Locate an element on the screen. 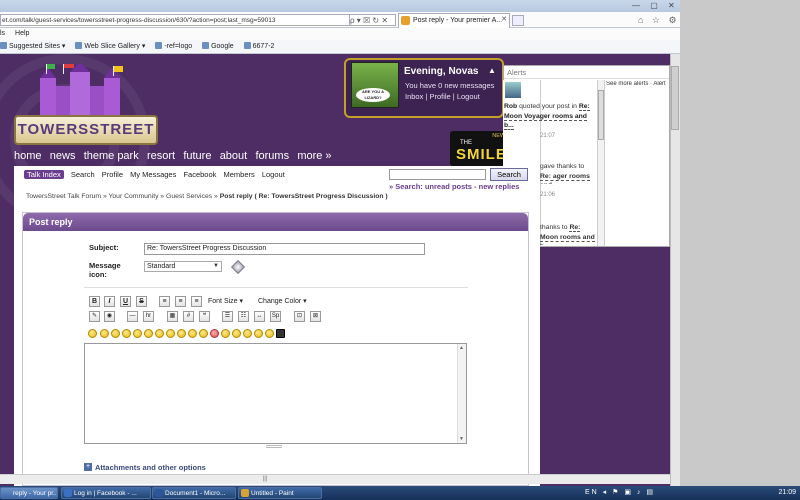  tab-close-icon: ✕ is located at coordinates (504, 20).